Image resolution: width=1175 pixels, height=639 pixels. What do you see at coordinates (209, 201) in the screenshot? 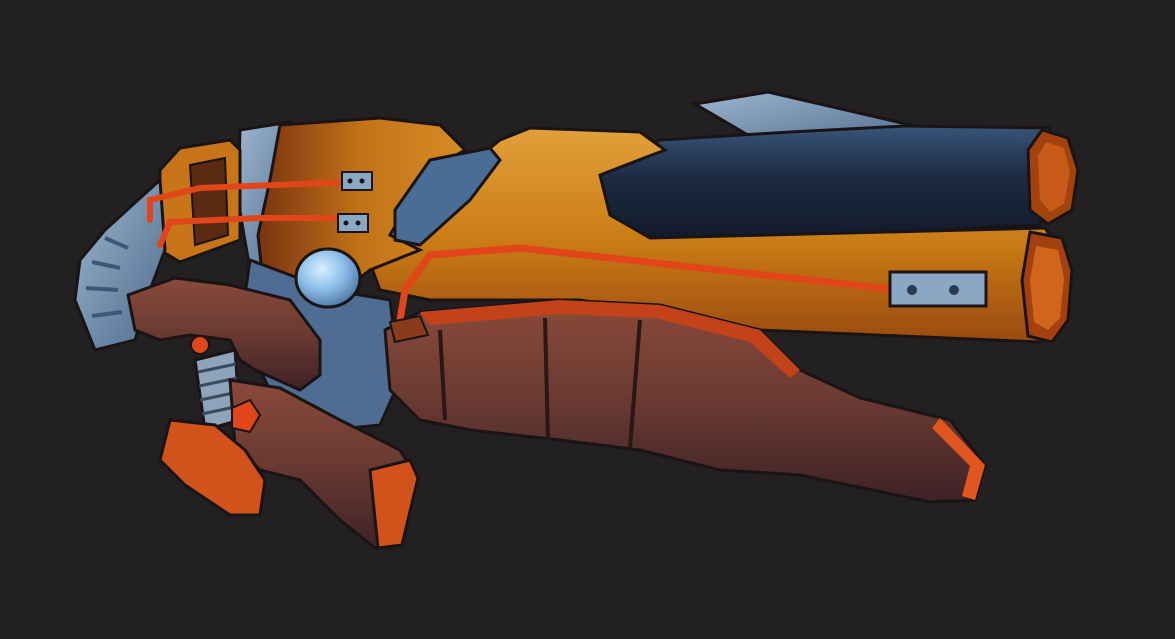
I see `rear-frame-slot` at bounding box center [209, 201].